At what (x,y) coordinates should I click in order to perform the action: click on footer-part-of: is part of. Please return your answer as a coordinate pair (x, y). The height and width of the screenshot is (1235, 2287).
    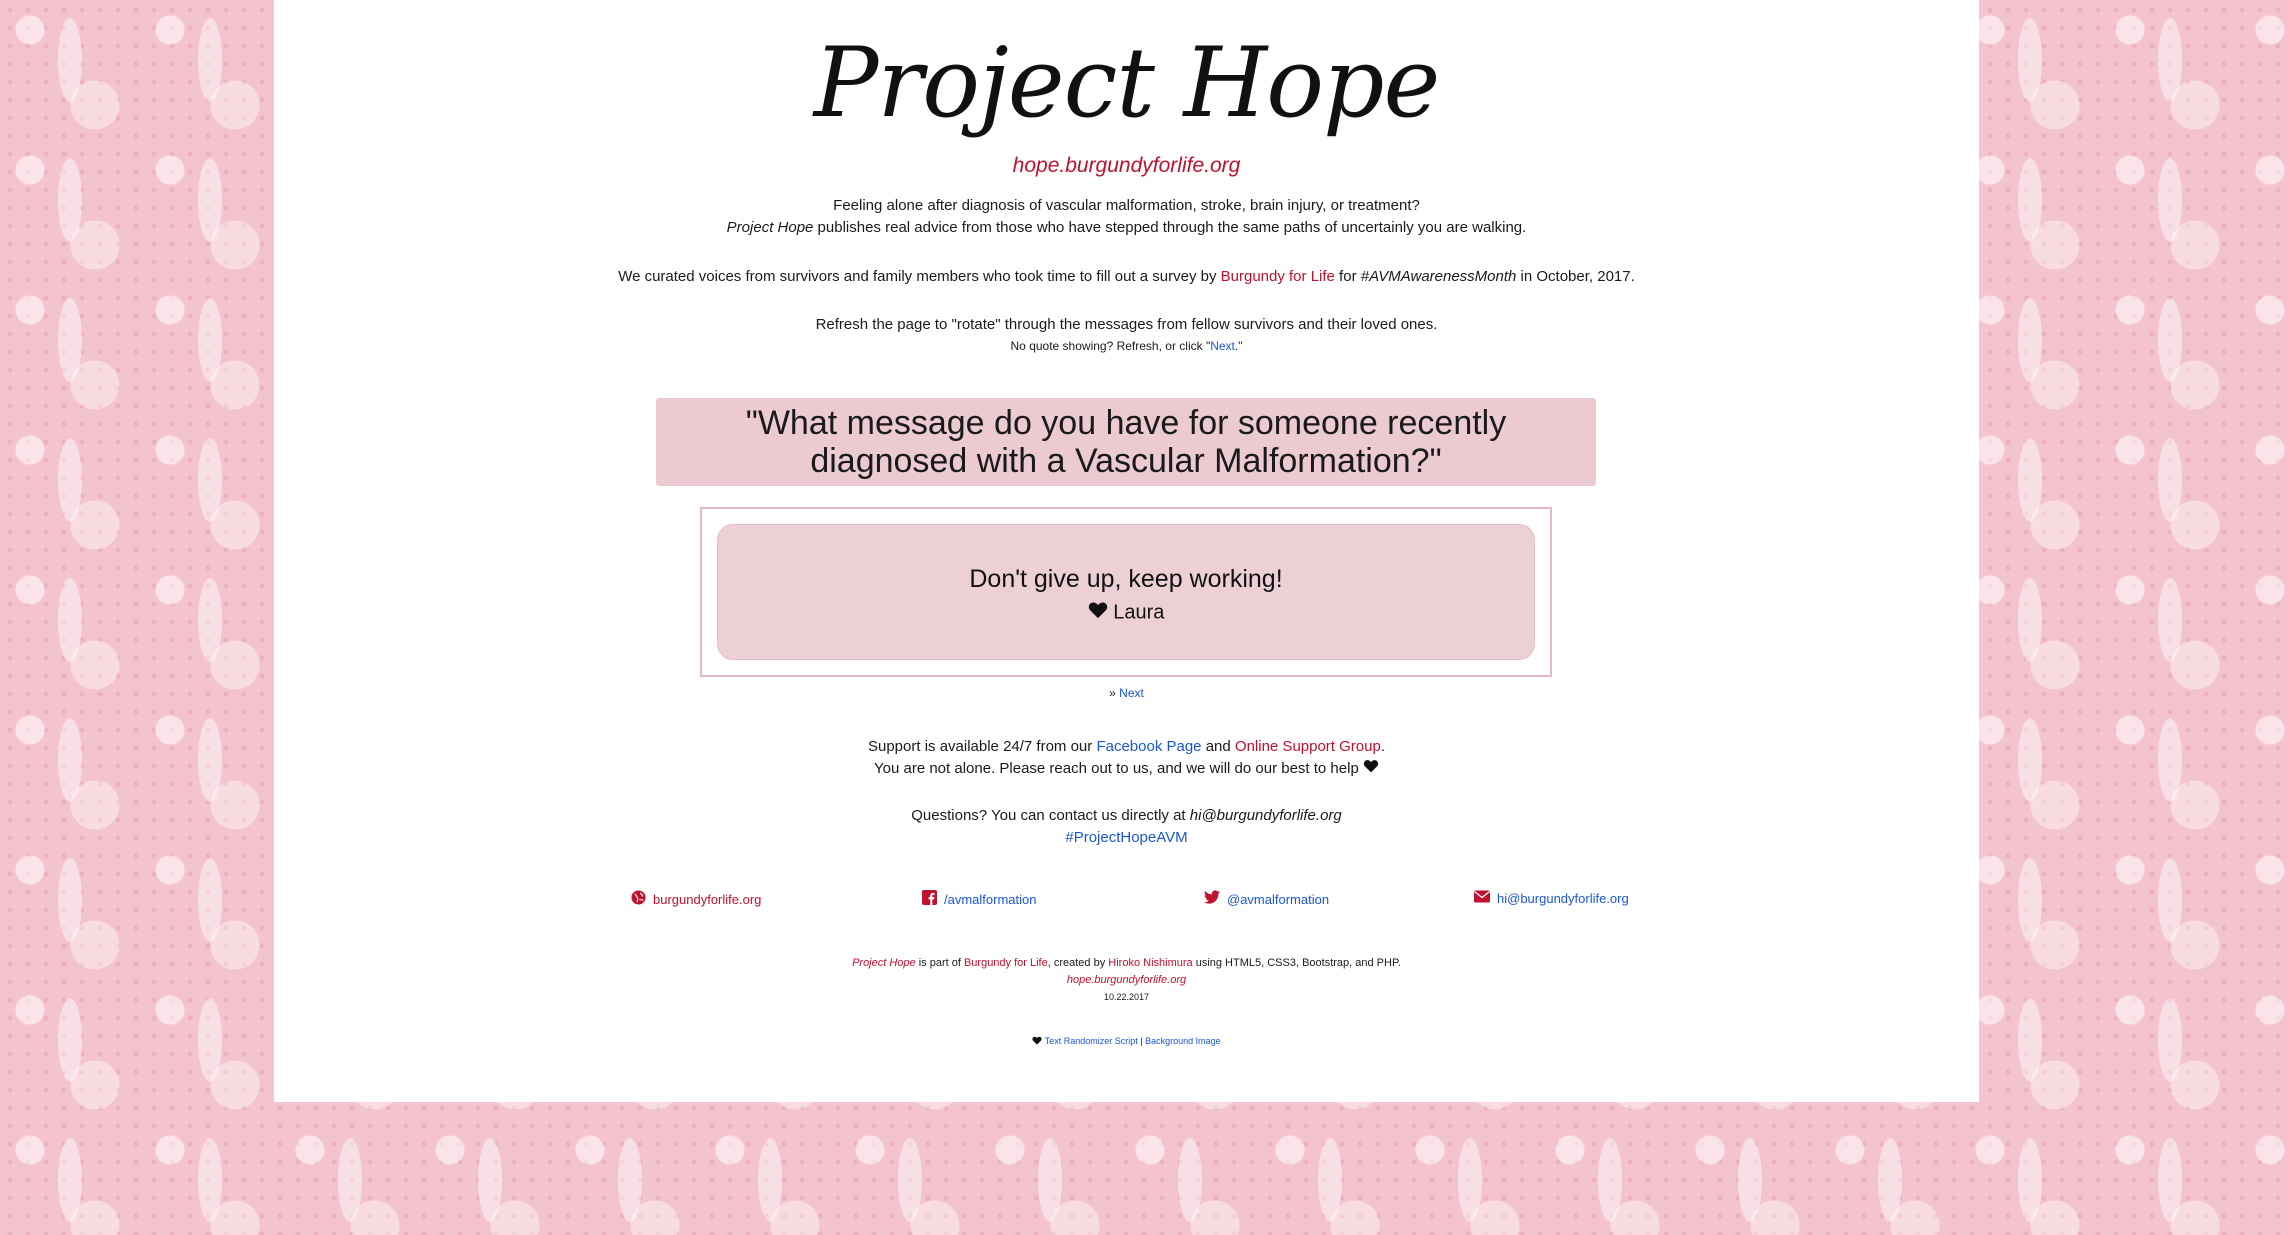
    Looking at the image, I should click on (939, 963).